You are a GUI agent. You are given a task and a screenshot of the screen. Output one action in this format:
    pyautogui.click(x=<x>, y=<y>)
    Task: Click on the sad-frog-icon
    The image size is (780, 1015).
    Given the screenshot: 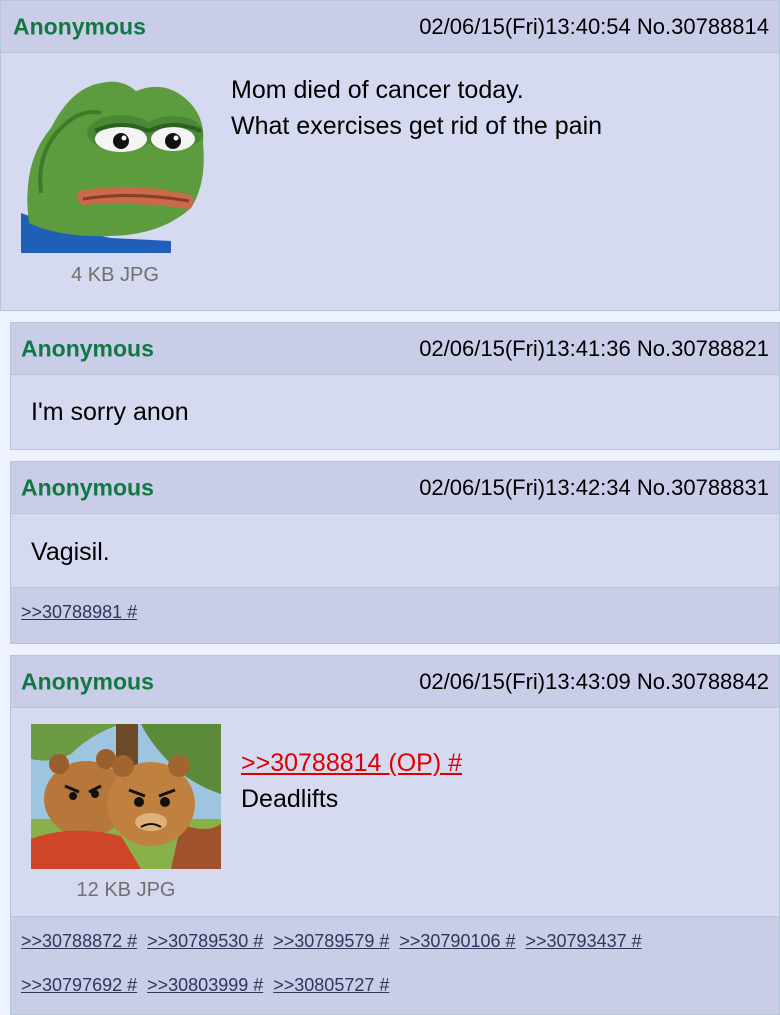 What is the action you would take?
    pyautogui.click(x=115, y=163)
    